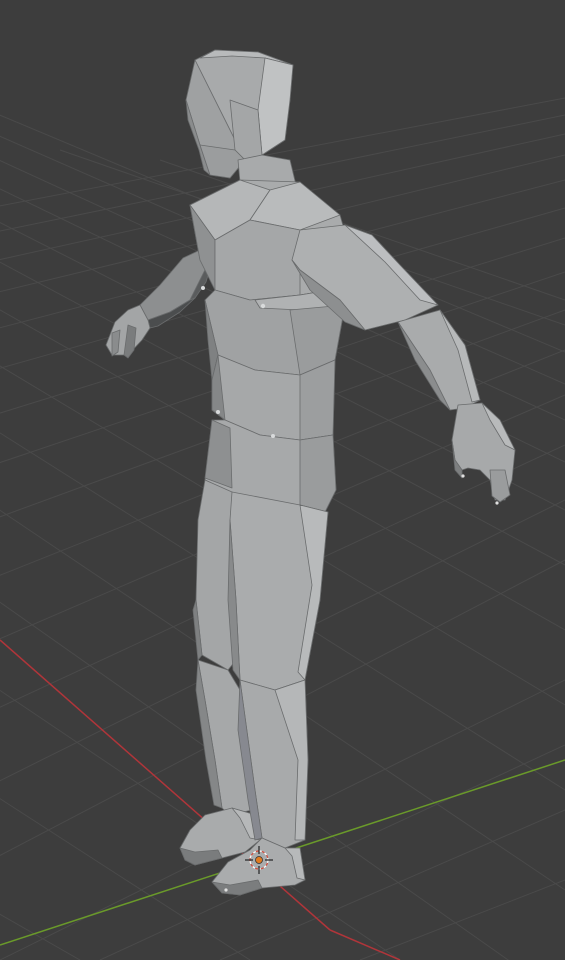 The width and height of the screenshot is (565, 960). Describe the element at coordinates (270, 310) in the screenshot. I see `torso` at that location.